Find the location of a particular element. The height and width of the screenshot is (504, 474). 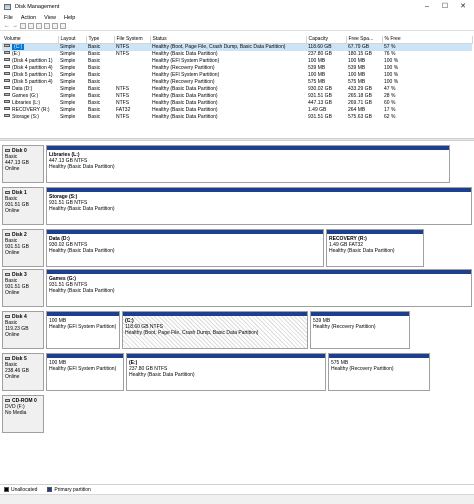

col-layout: Layout is located at coordinates (72, 40).